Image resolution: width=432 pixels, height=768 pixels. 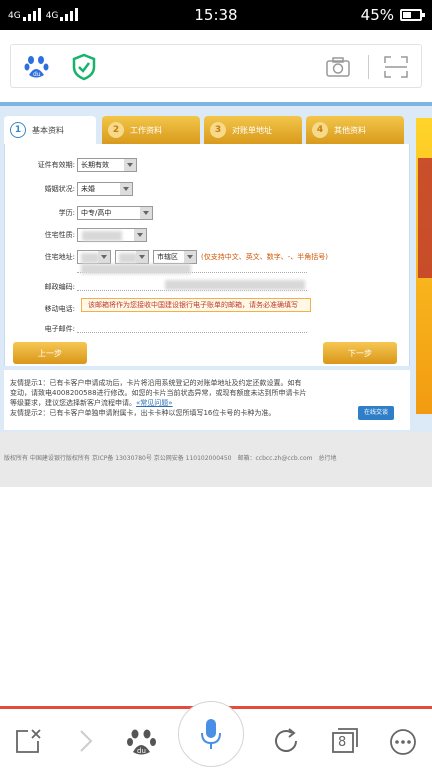 What do you see at coordinates (66, 213) in the screenshot?
I see `education-label: 学历:` at bounding box center [66, 213].